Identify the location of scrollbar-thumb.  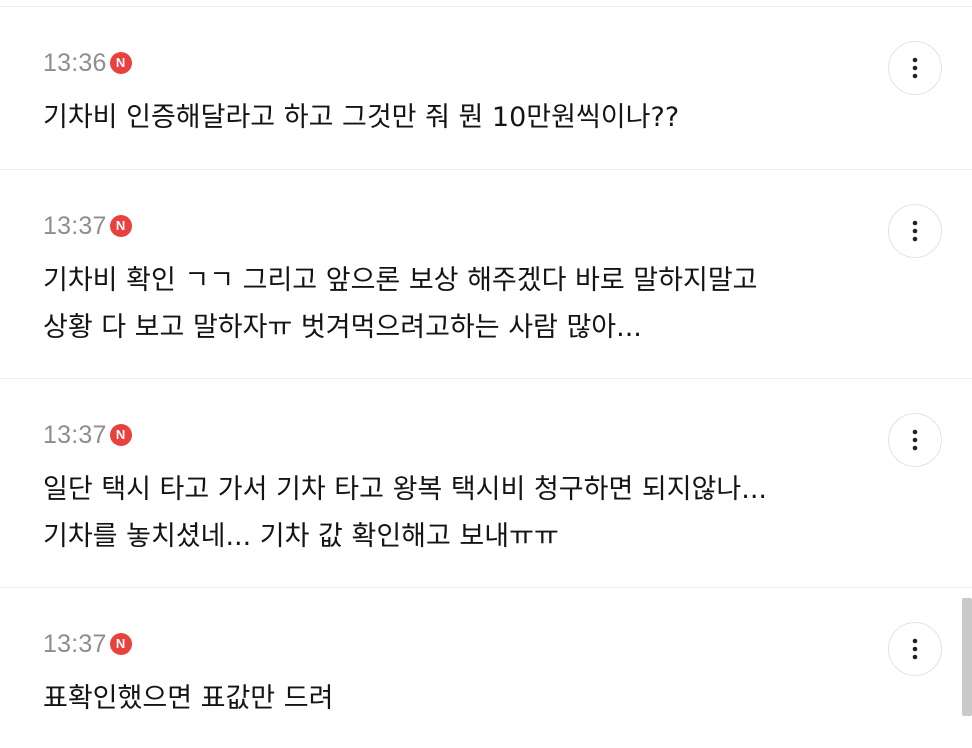
(967, 657).